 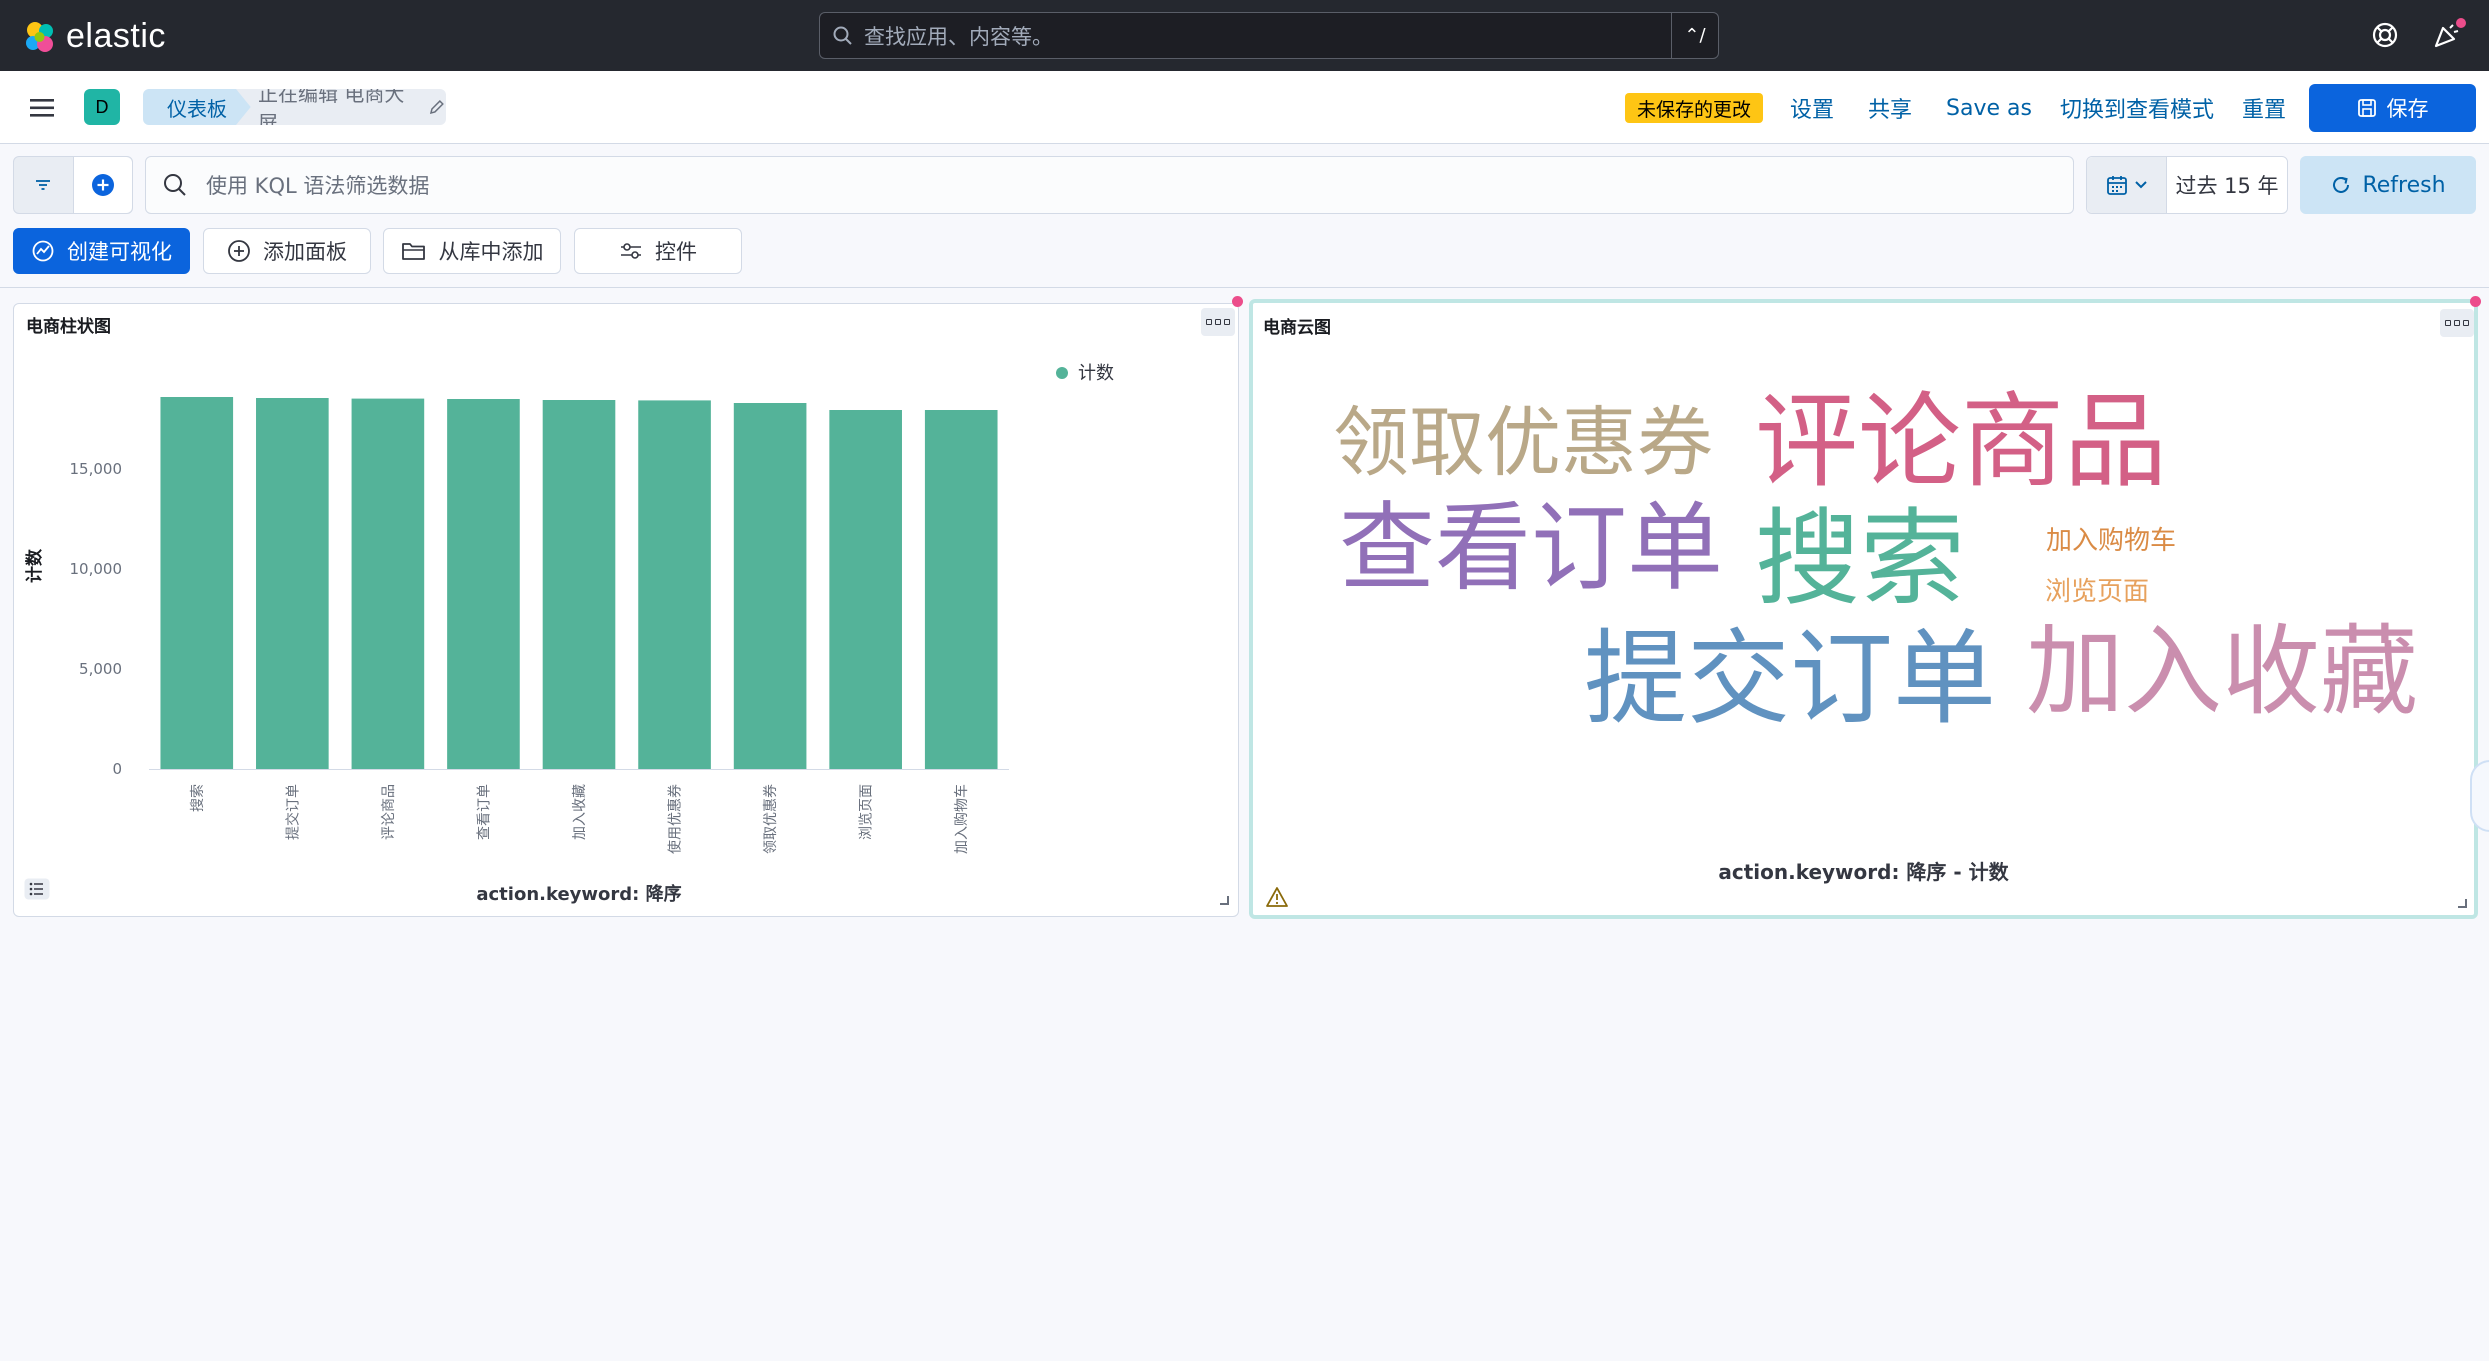 What do you see at coordinates (2137, 108) in the screenshot?
I see `switch-to-view-mode-link: 切换到查看模式` at bounding box center [2137, 108].